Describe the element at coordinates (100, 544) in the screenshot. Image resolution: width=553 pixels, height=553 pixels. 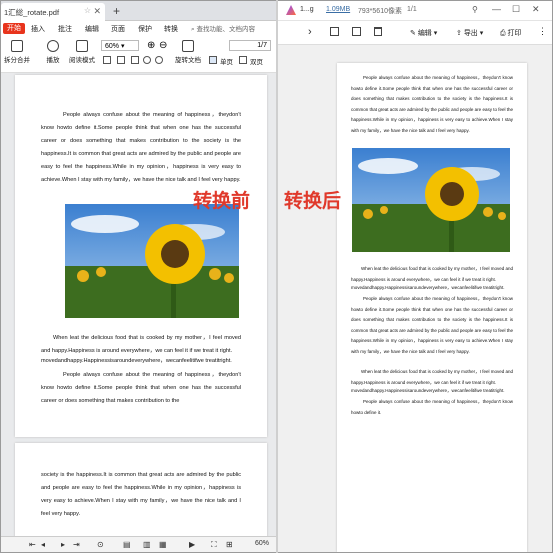
I see `eye-icon: ⊙` at that location.